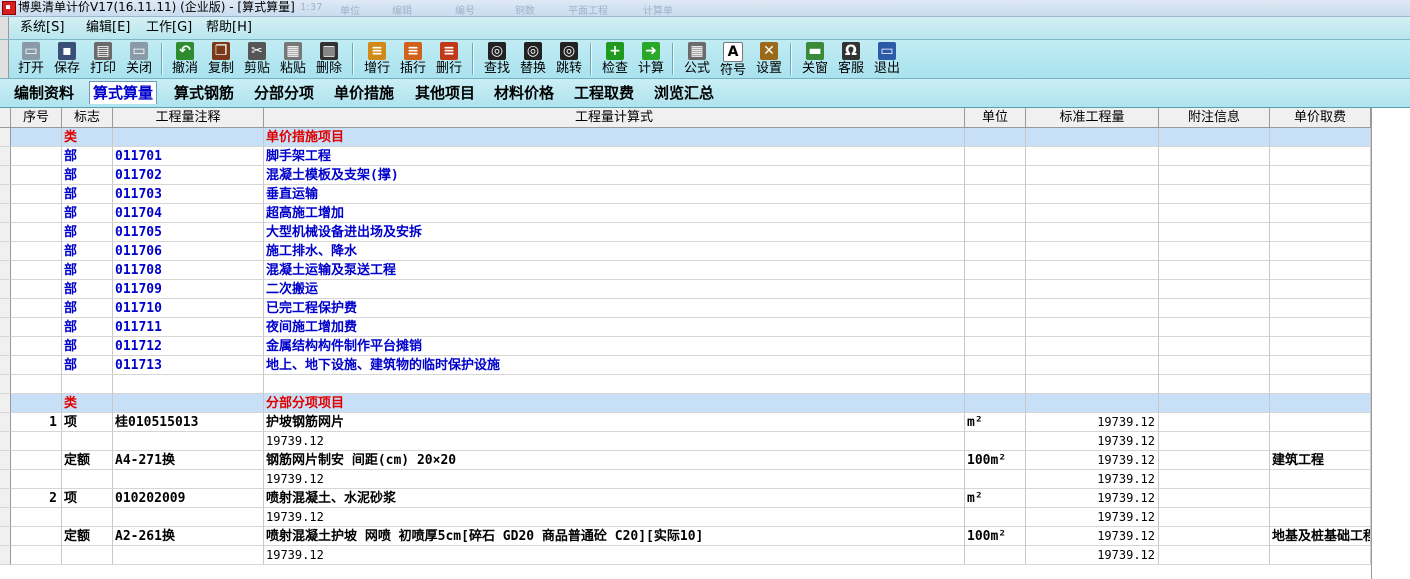  I want to click on toolbar-button-5: ❐ 复制, so click(221, 59).